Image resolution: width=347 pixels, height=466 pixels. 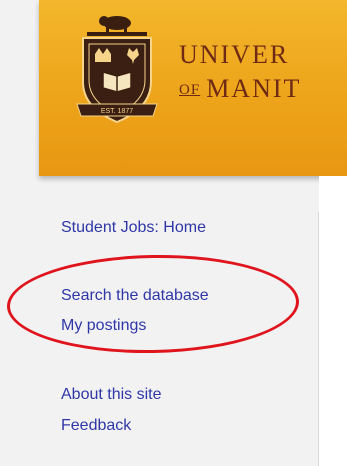 I want to click on nav-link-feedback: Feedback, so click(x=96, y=426).